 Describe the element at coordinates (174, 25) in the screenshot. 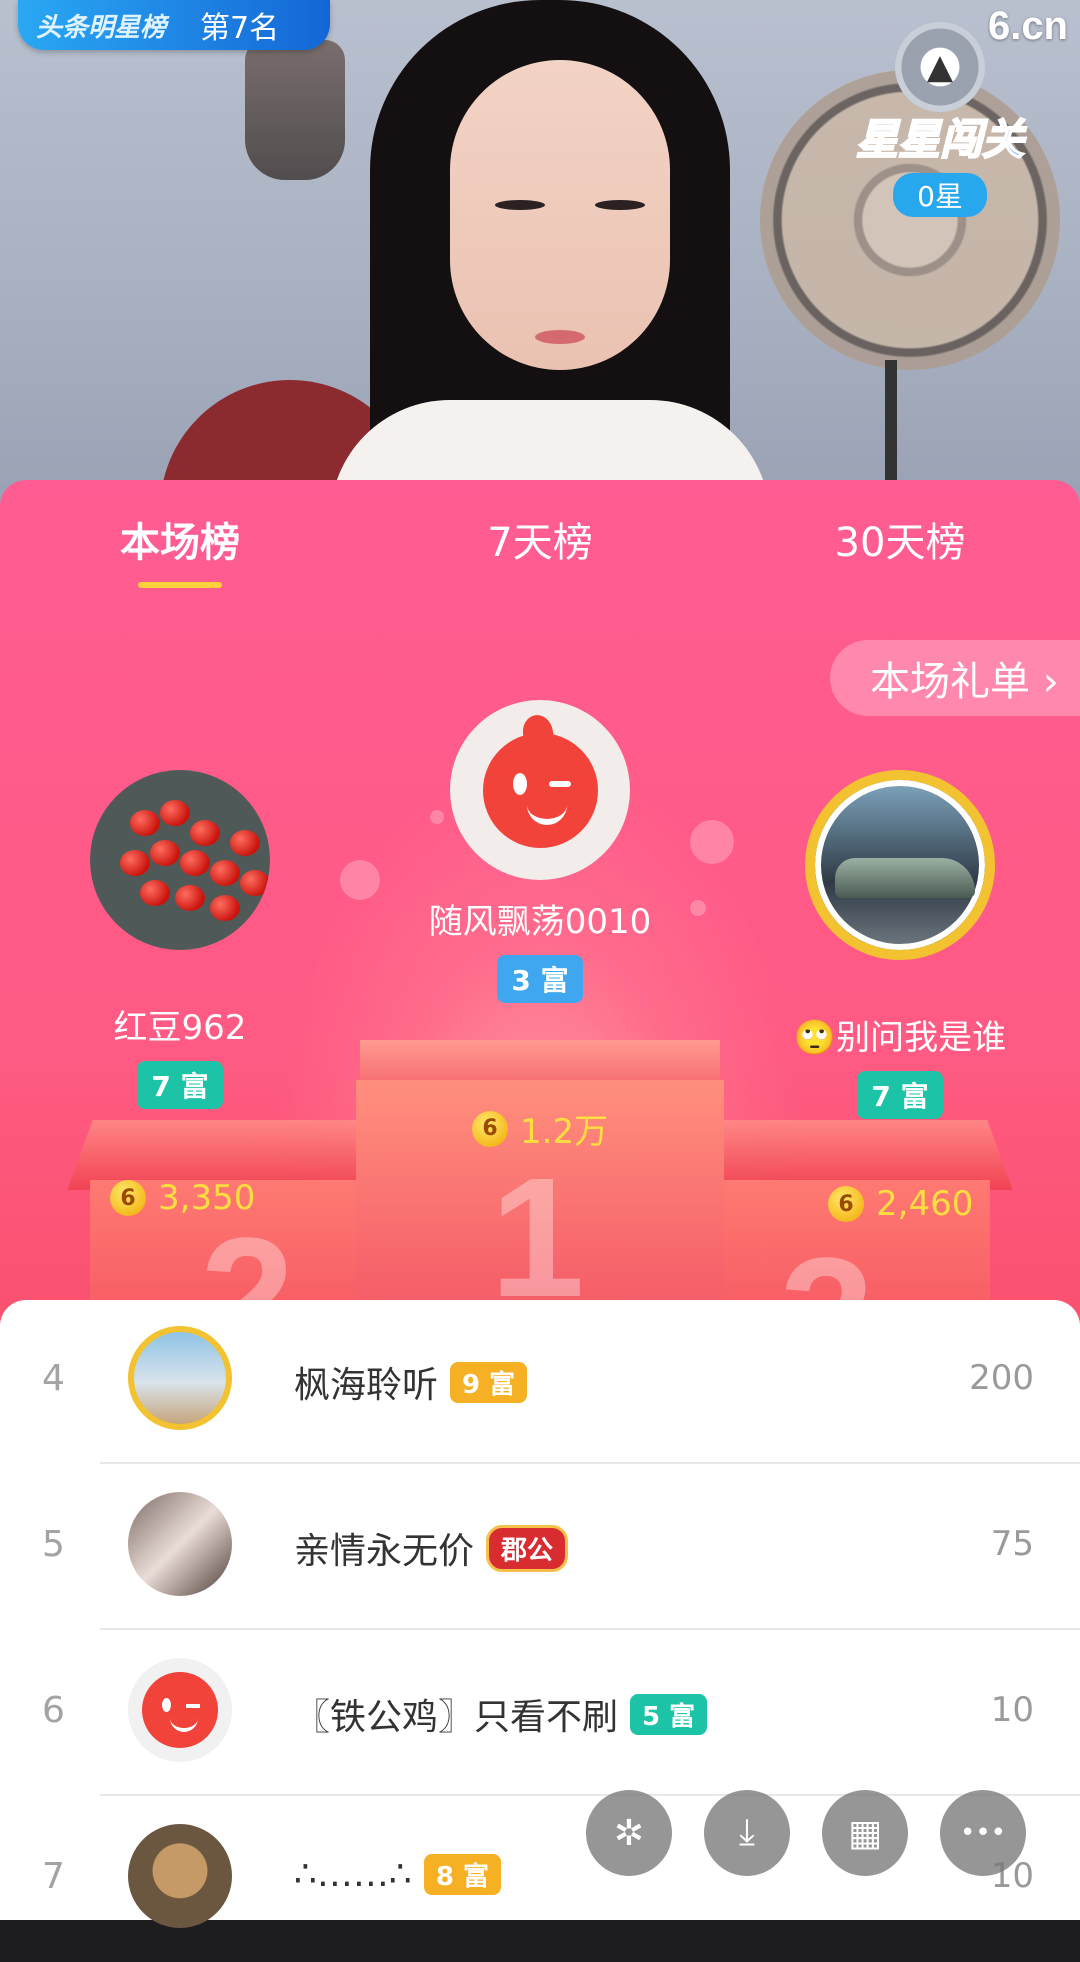

I see `headline-star-rank-badge: 头条明星榜 第7名` at that location.